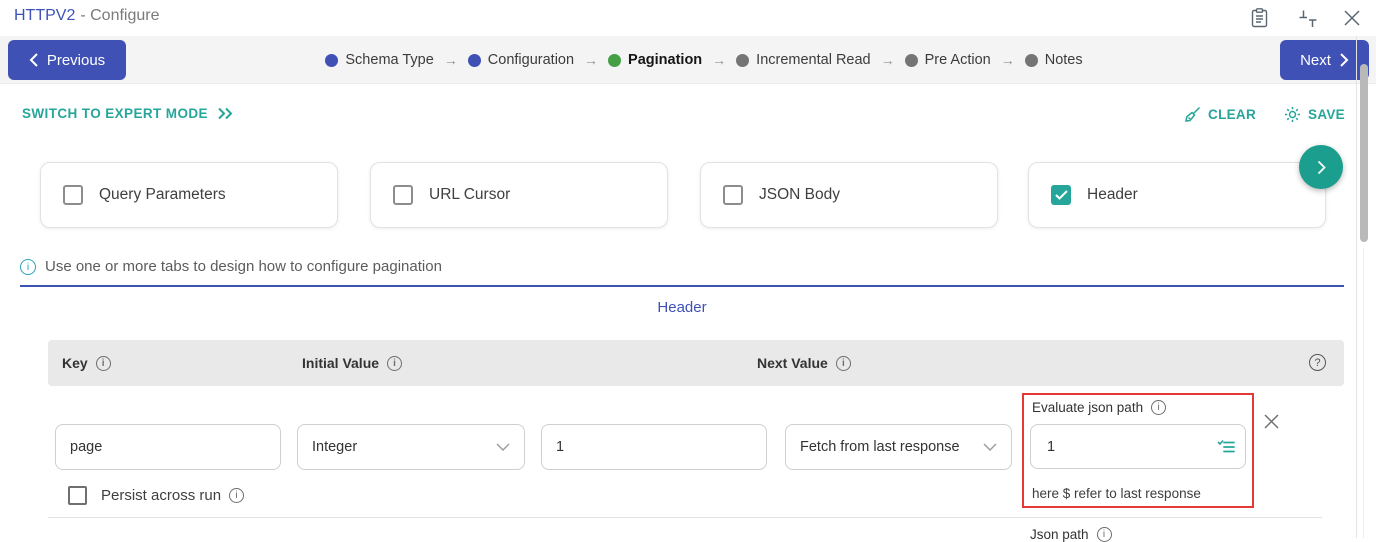 The width and height of the screenshot is (1376, 542). I want to click on collapse-icon, so click(1308, 18).